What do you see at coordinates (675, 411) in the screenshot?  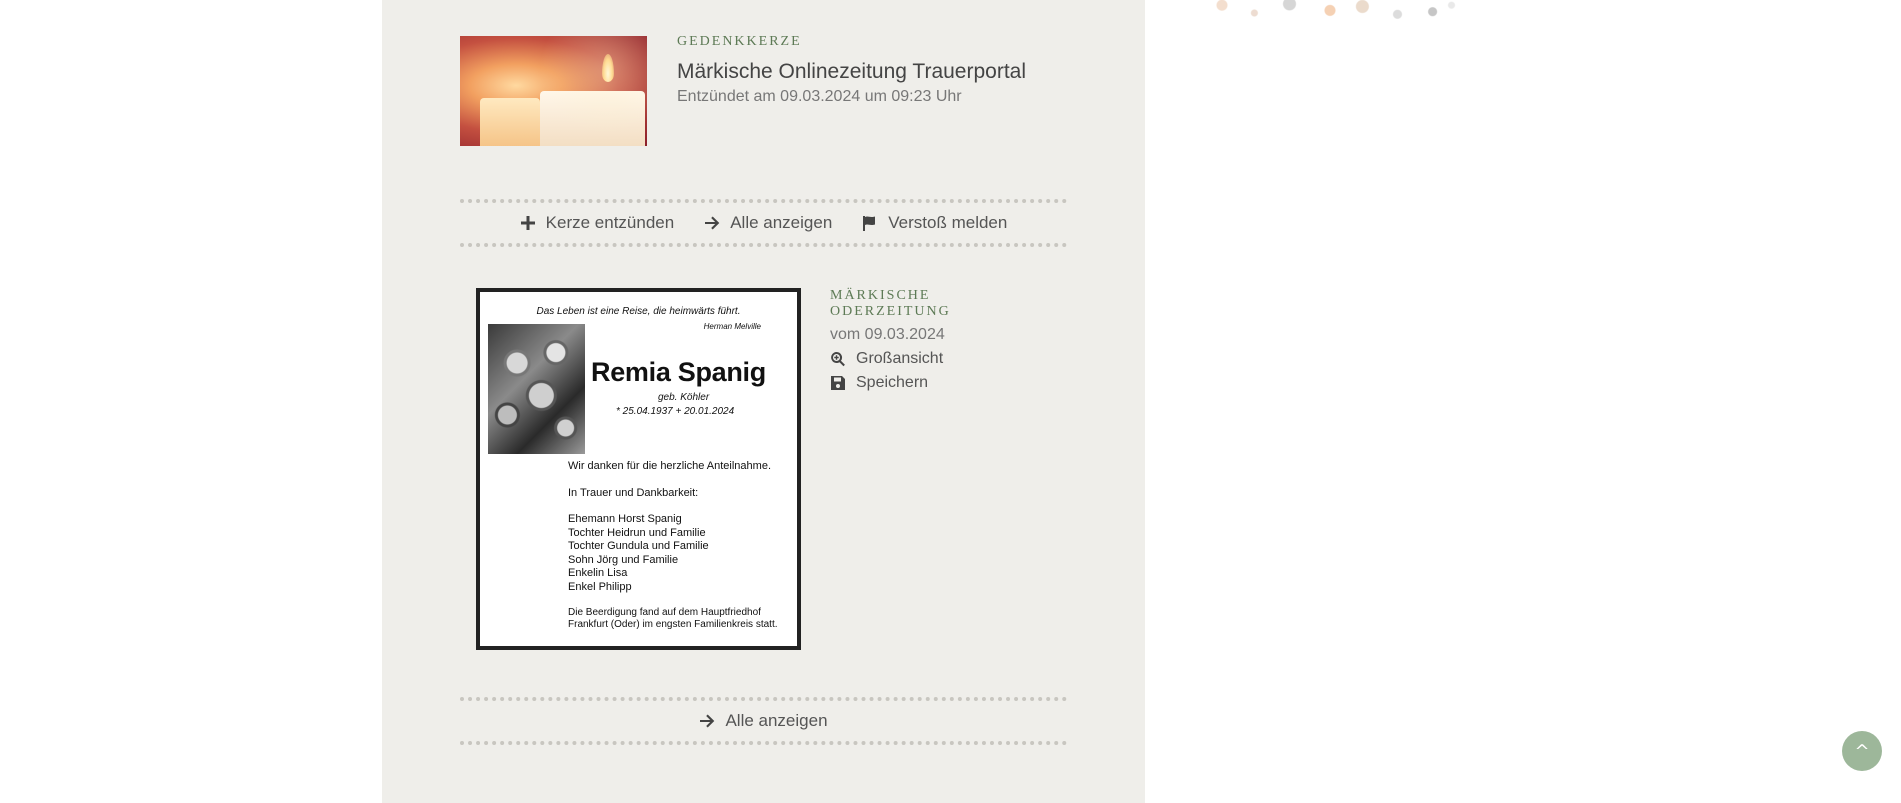 I see `life-dates: * 25.04.1937 + 20.01.2024` at bounding box center [675, 411].